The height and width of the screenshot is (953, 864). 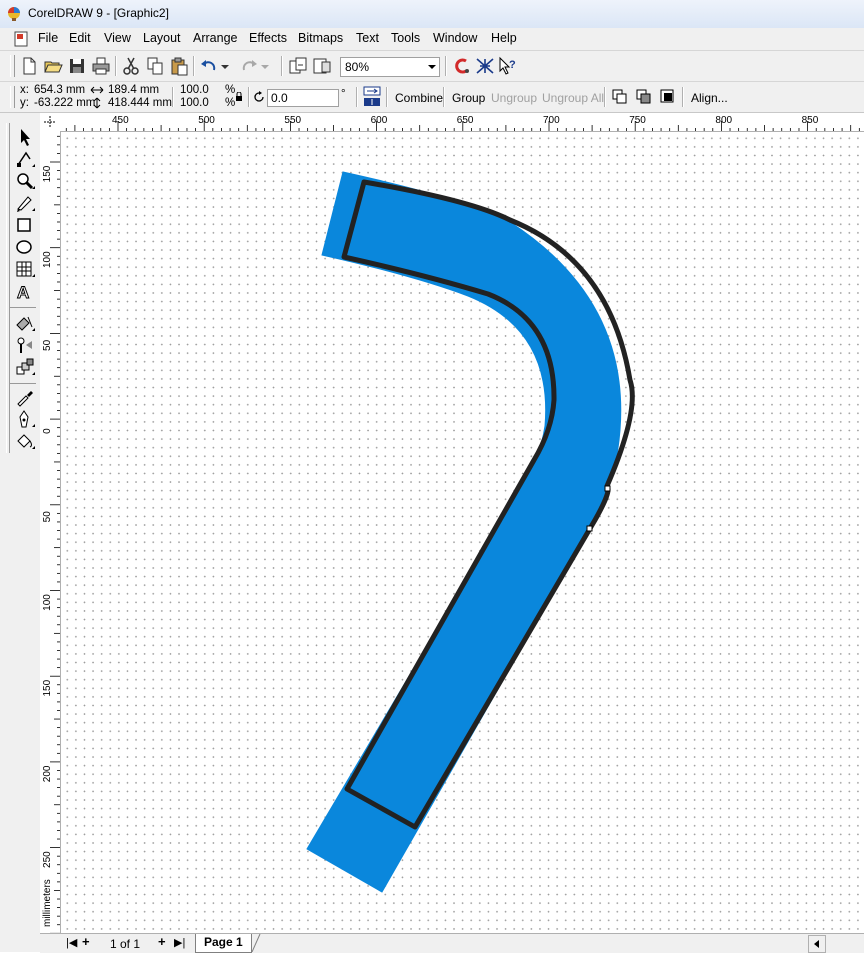 What do you see at coordinates (551, 120) in the screenshot?
I see `ruler-label: 700` at bounding box center [551, 120].